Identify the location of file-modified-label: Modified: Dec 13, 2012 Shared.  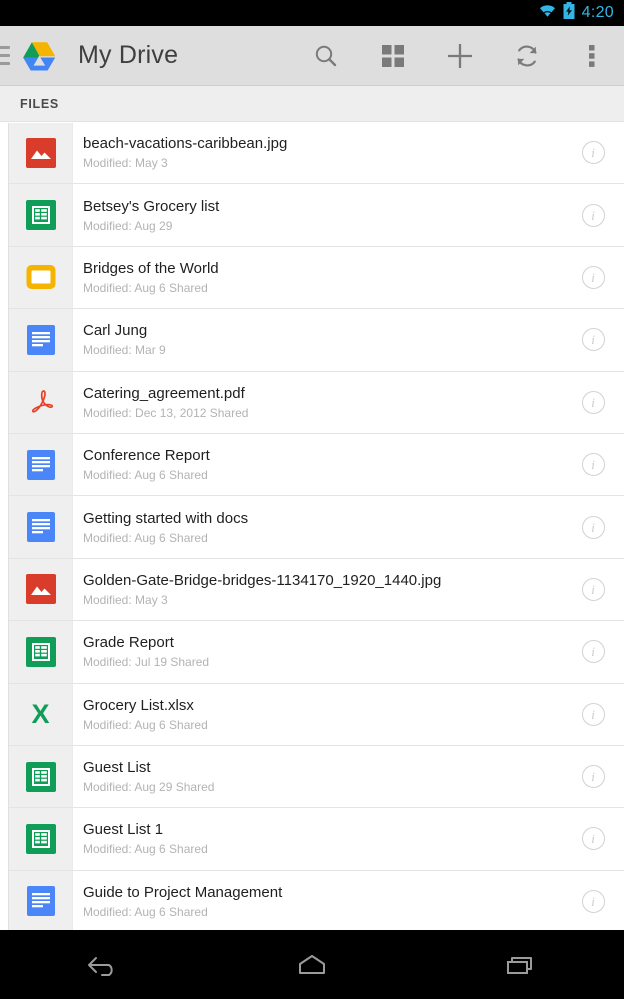
(166, 412).